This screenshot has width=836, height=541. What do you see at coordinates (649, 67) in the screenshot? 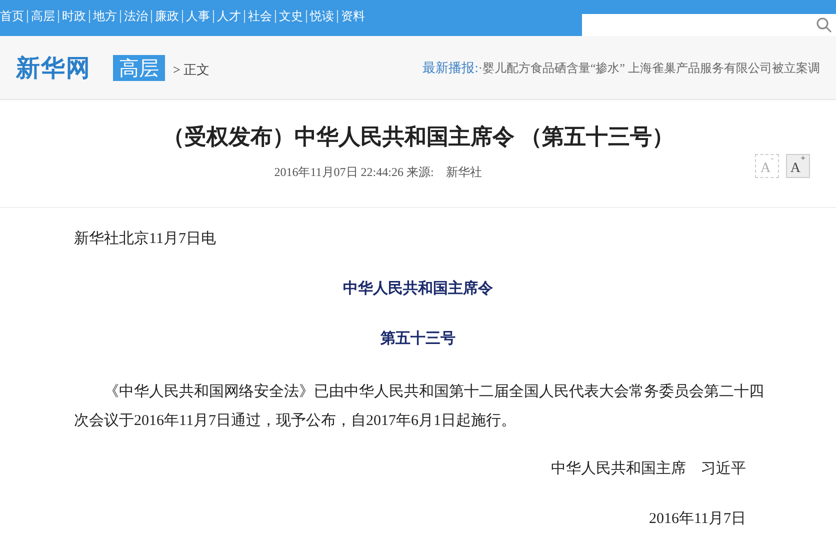
I see `ticker-headline: ·婴儿配方食品硒含量“掺水” 上海雀巢产品服务有限公司被立案调` at bounding box center [649, 67].